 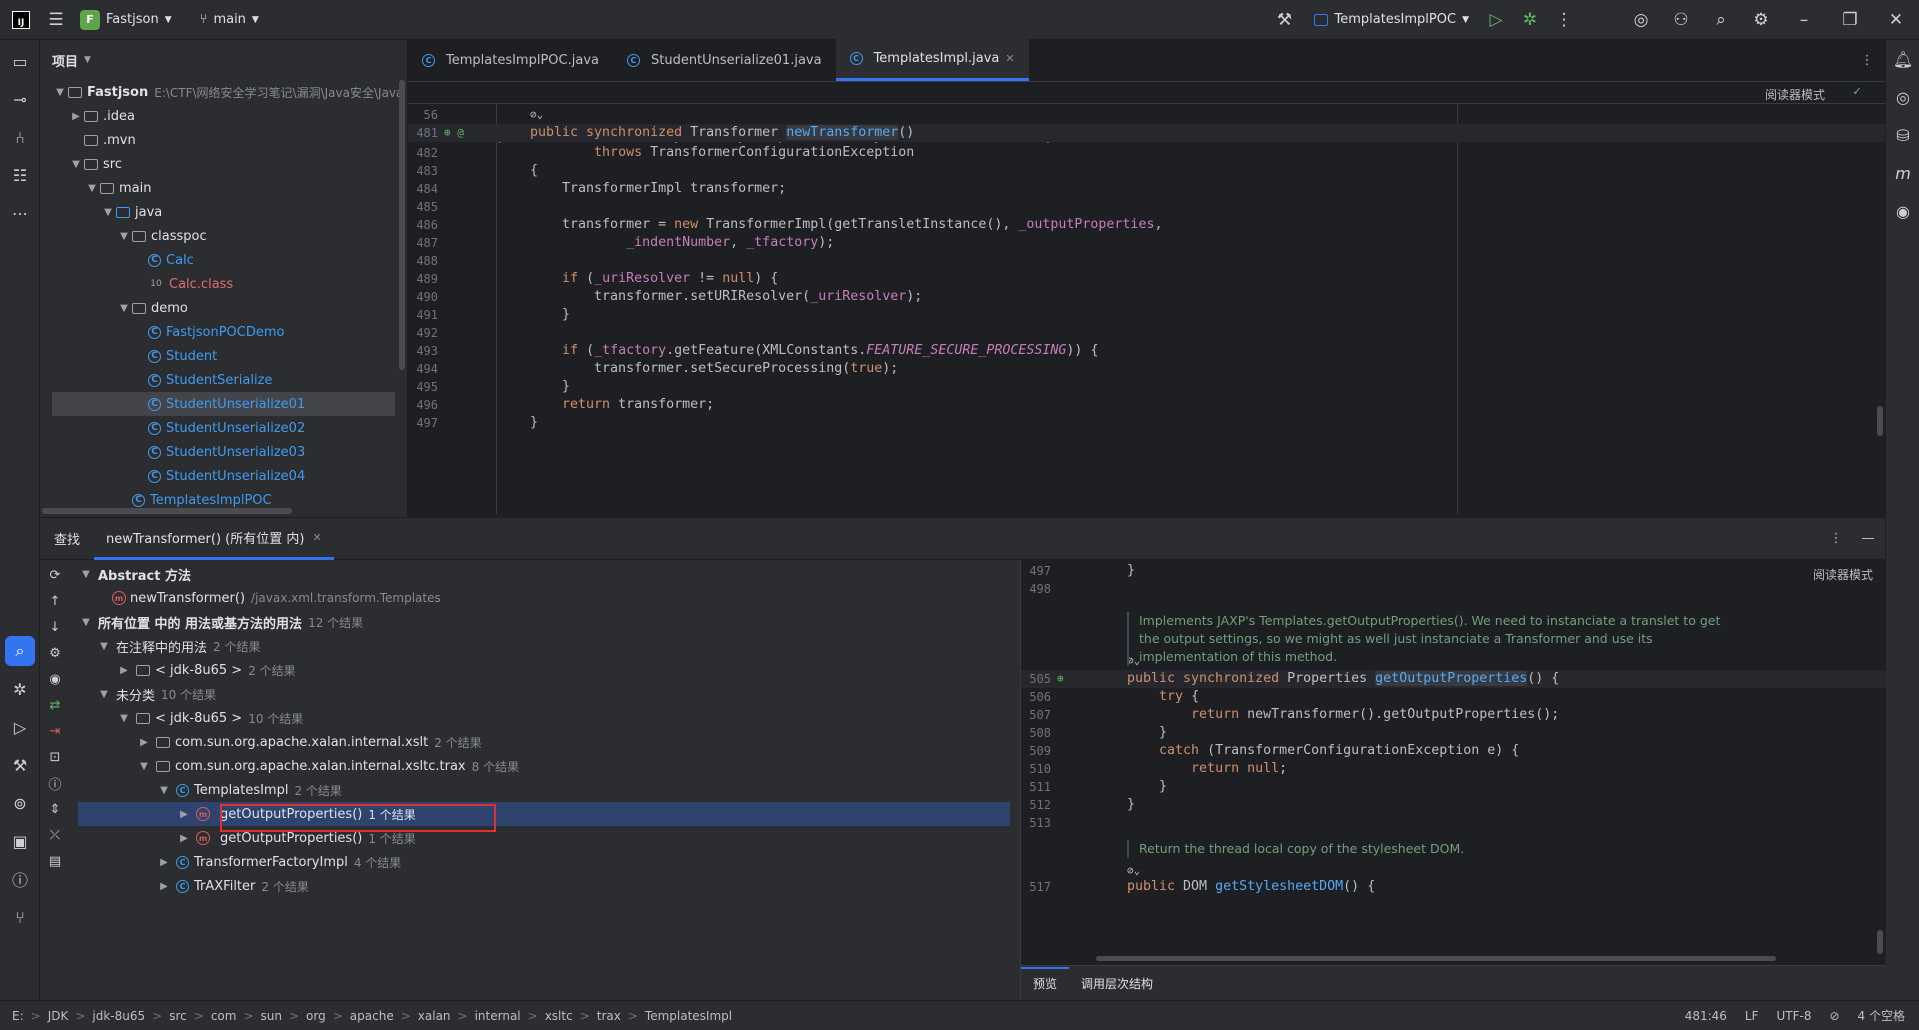 What do you see at coordinates (20, 99) in the screenshot?
I see `commit-icon: ⊸` at bounding box center [20, 99].